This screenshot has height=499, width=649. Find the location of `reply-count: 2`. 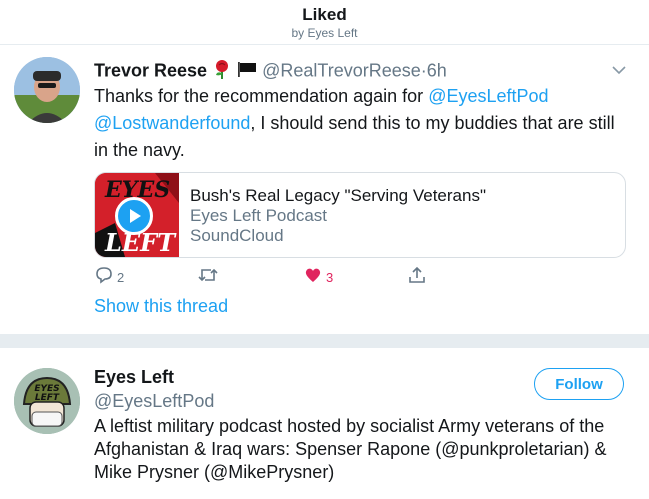

reply-count: 2 is located at coordinates (121, 277).